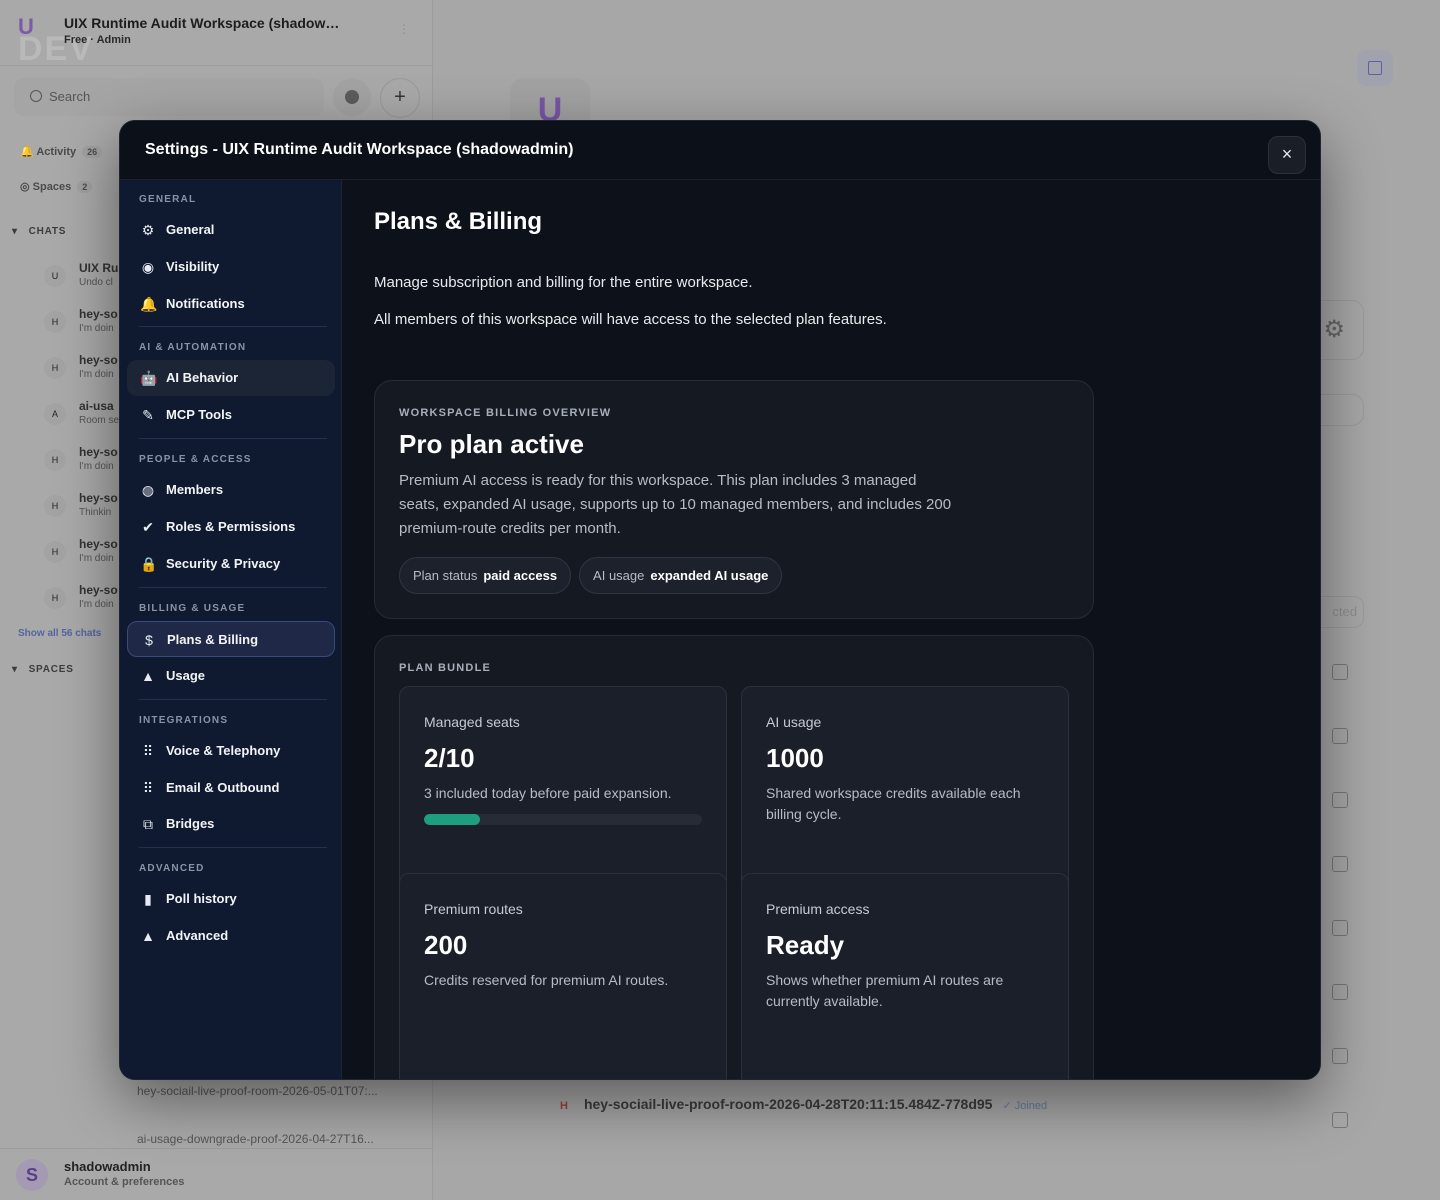 This screenshot has width=1440, height=1200. I want to click on nav-item-security-privacy: 🔒 Security & Privacy, so click(231, 564).